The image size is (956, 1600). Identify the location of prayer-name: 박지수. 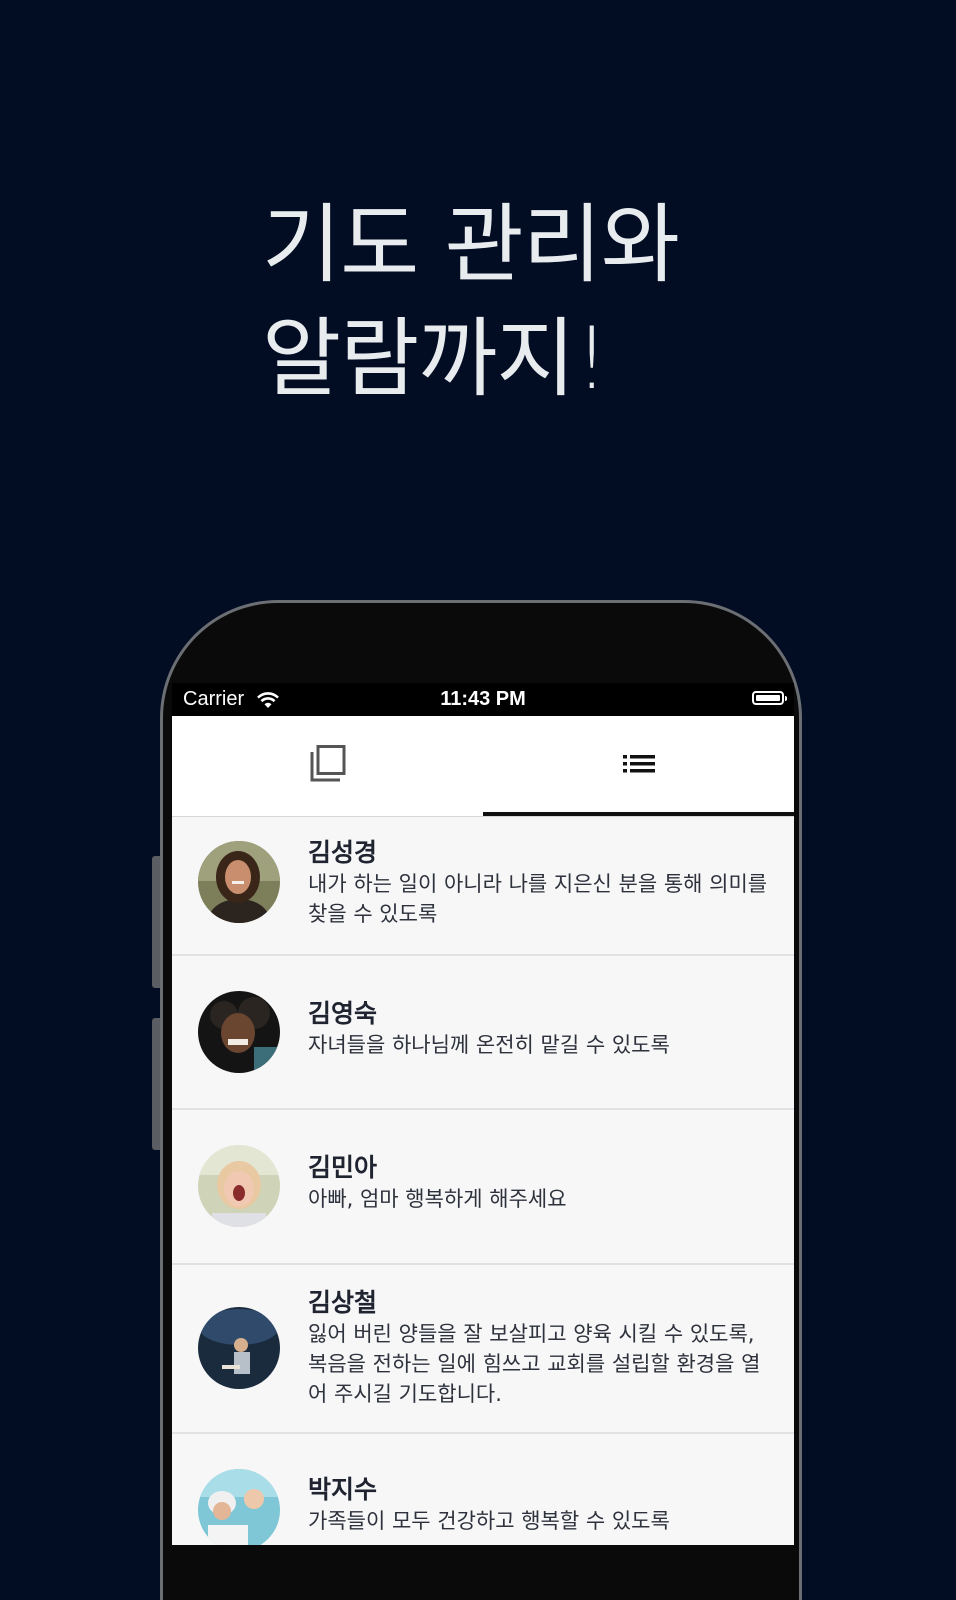
(343, 1489).